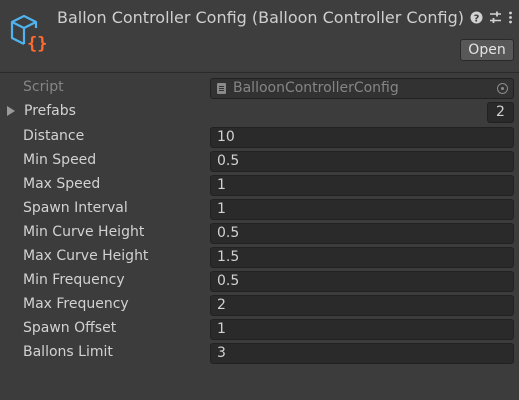  I want to click on script-object-value: BalloonControllerConfig, so click(316, 88).